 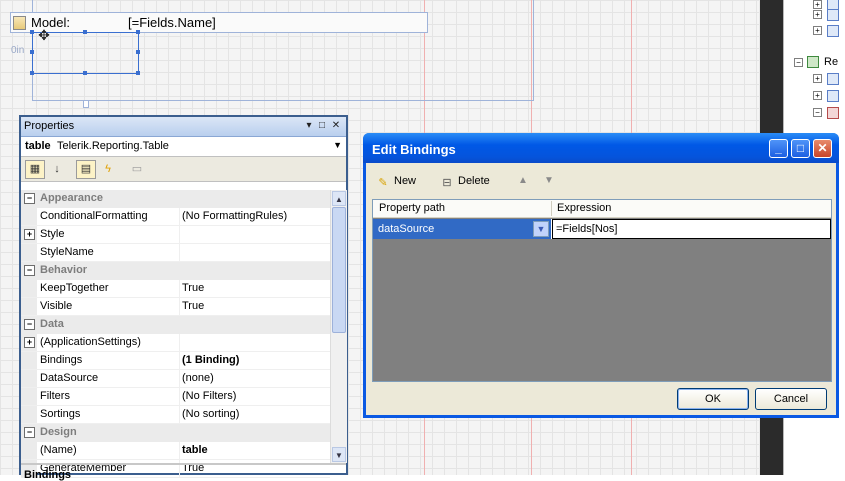 I want to click on property-path-combo: dataSource ▼, so click(x=462, y=229).